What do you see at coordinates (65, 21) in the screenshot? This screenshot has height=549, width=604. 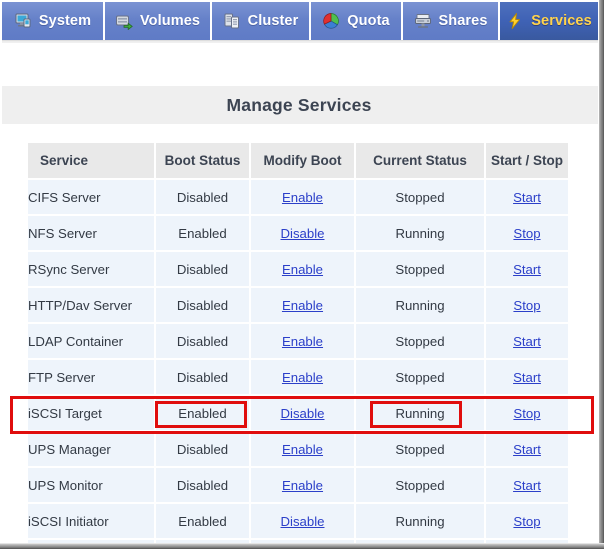 I see `tab-label: System` at bounding box center [65, 21].